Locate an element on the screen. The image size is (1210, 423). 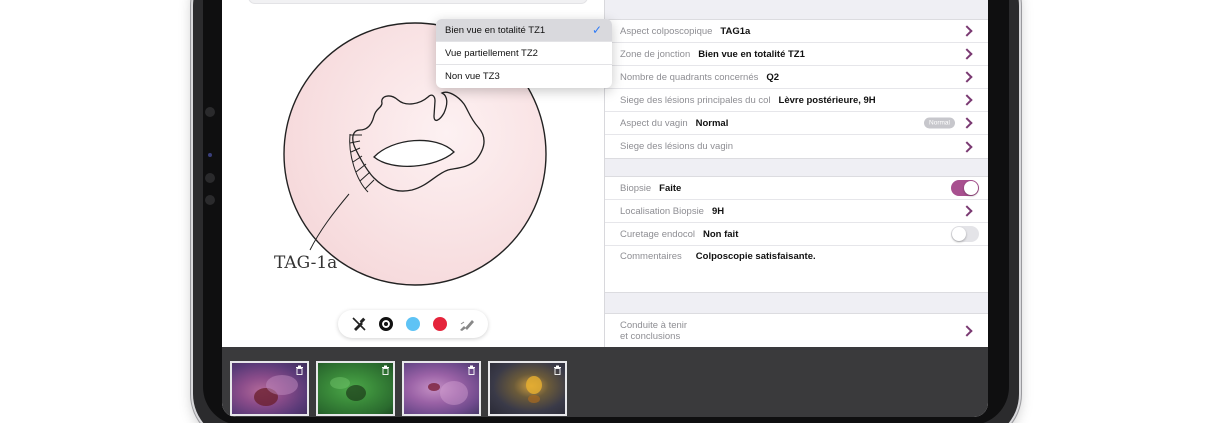
eraser-icon is located at coordinates (467, 324).